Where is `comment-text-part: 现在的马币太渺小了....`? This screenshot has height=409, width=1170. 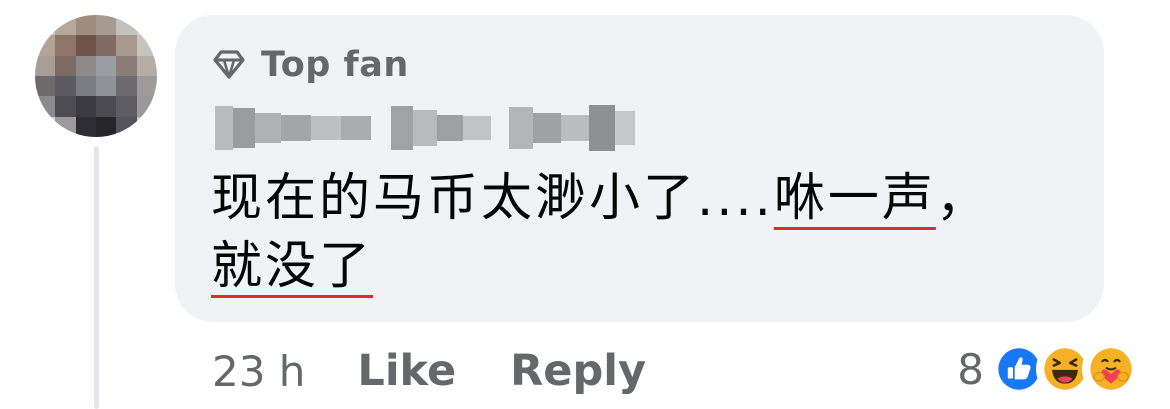
comment-text-part: 现在的马币太渺小了.... is located at coordinates (492, 198).